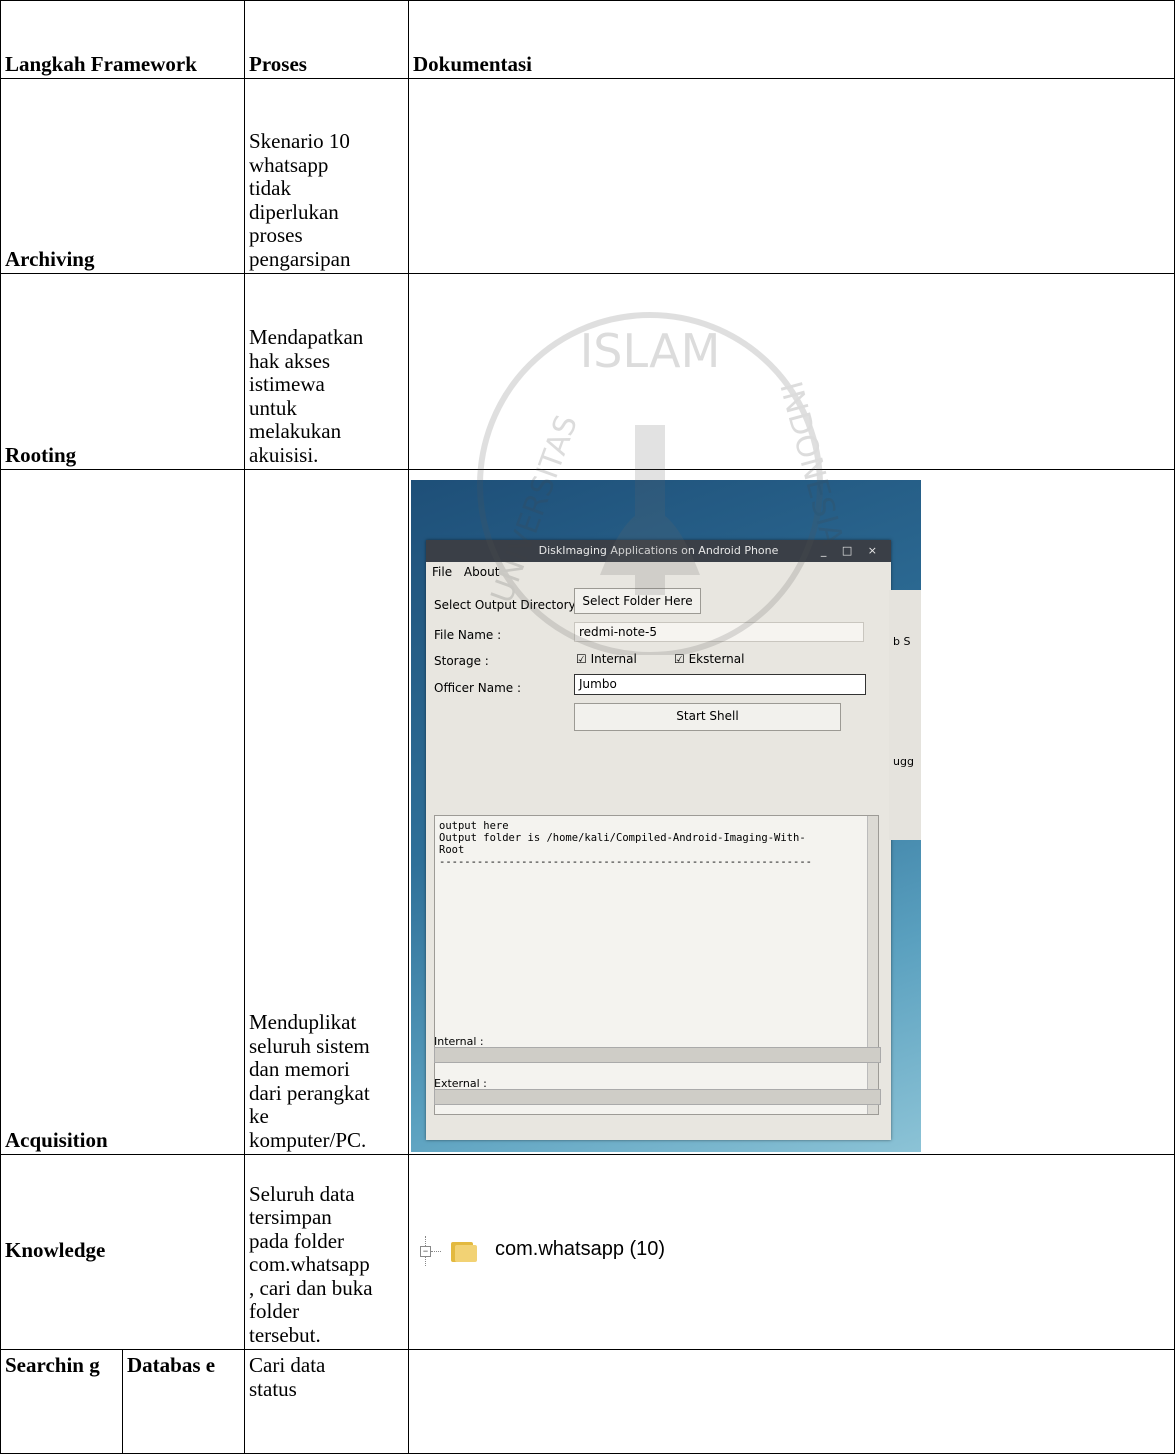 The height and width of the screenshot is (1454, 1175). I want to click on doc-searching, so click(791, 1401).